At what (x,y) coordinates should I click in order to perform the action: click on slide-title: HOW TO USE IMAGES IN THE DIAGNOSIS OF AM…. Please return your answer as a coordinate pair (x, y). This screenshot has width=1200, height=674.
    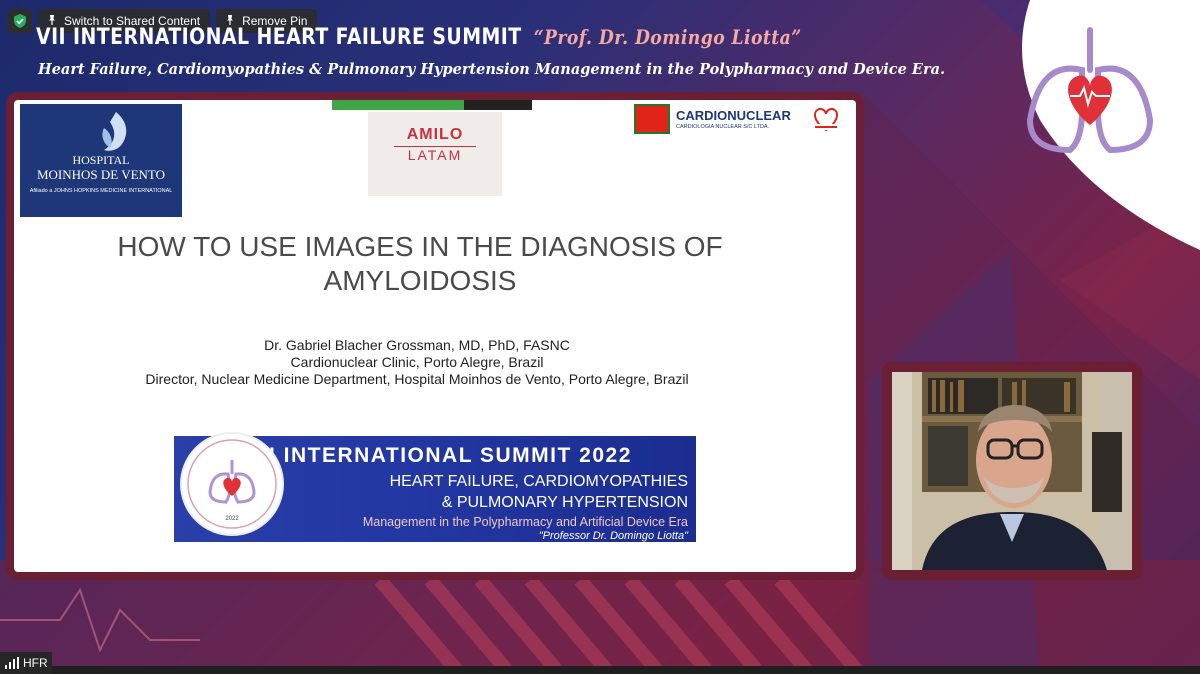
    Looking at the image, I should click on (435, 264).